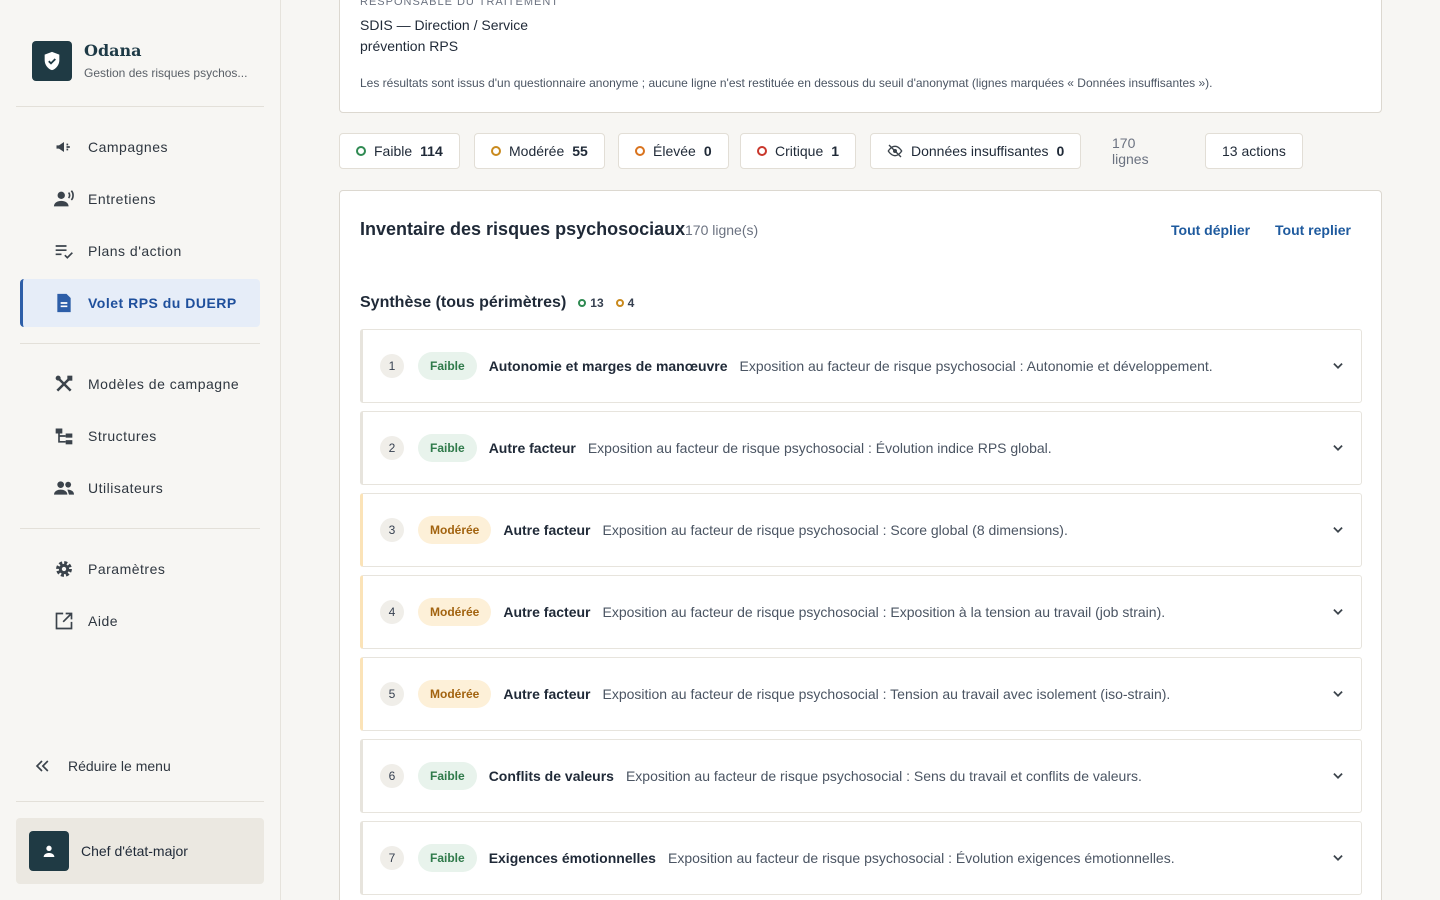 The height and width of the screenshot is (900, 1440). I want to click on nav-label: Plans d'action, so click(135, 251).